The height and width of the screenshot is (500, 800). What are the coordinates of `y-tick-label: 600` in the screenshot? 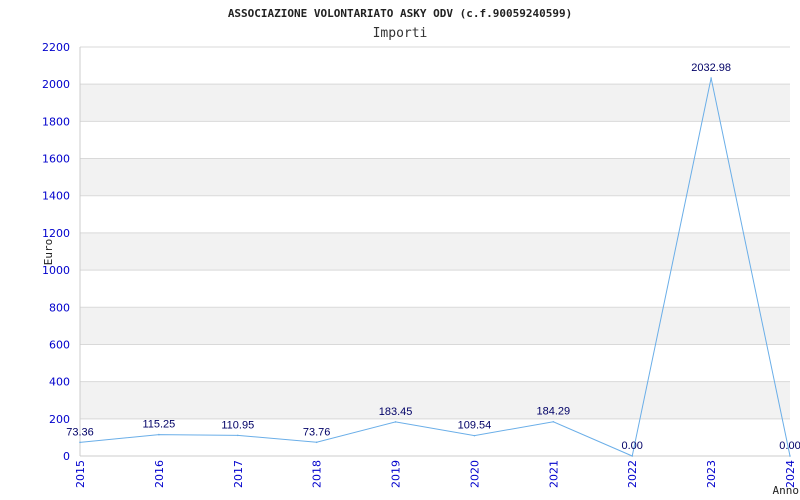 It's located at (59, 344).